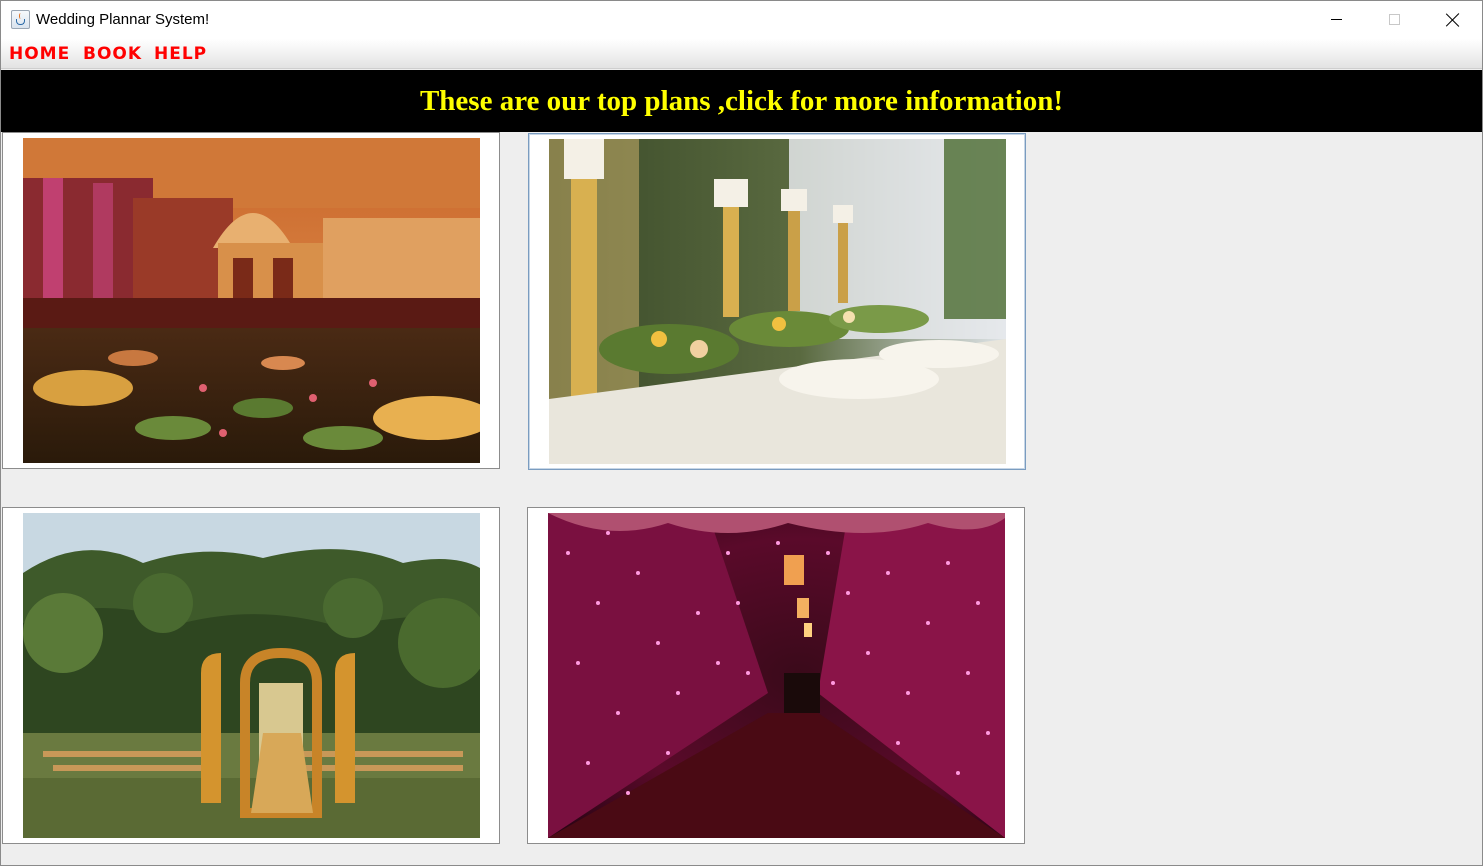 The image size is (1483, 866). I want to click on title-bar: Wedding Plannar System!, so click(741, 20).